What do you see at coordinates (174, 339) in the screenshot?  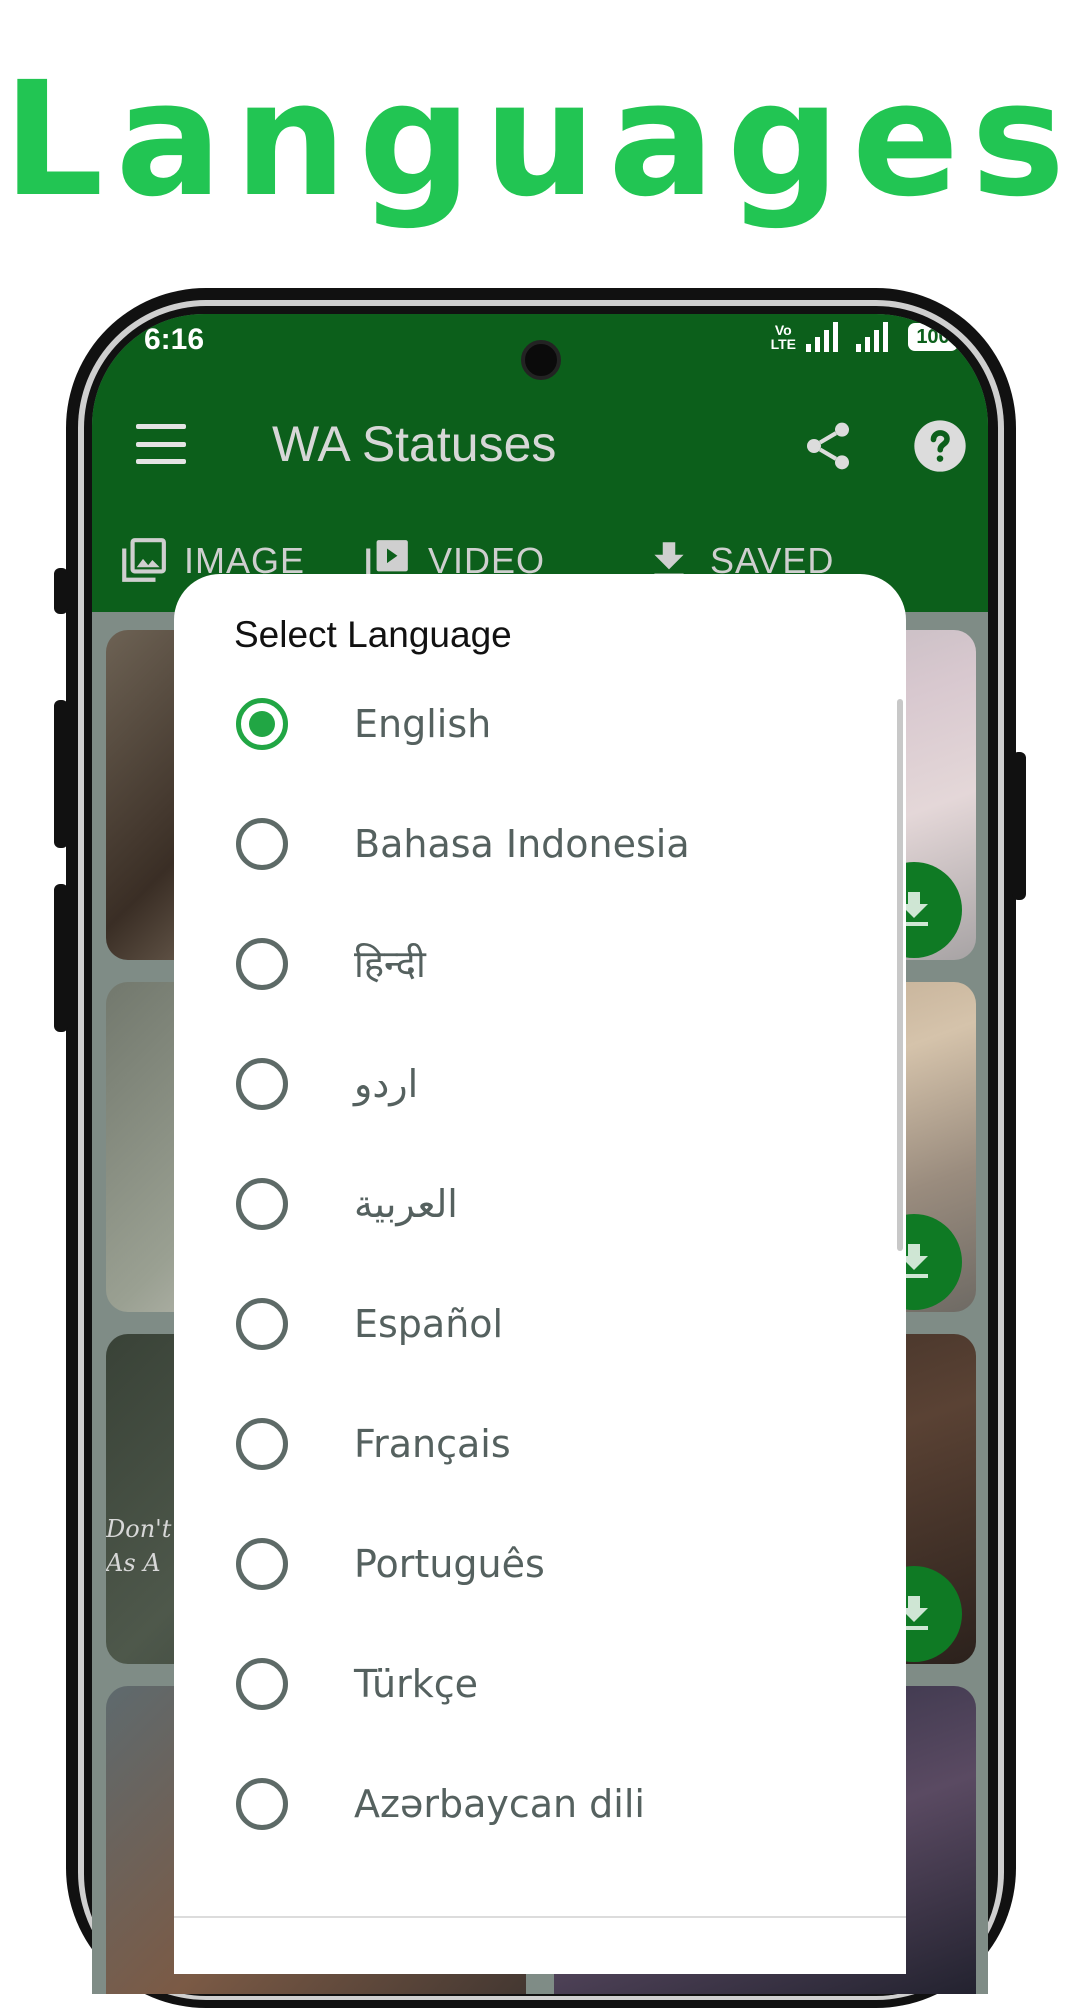 I see `status-time: 6:16` at bounding box center [174, 339].